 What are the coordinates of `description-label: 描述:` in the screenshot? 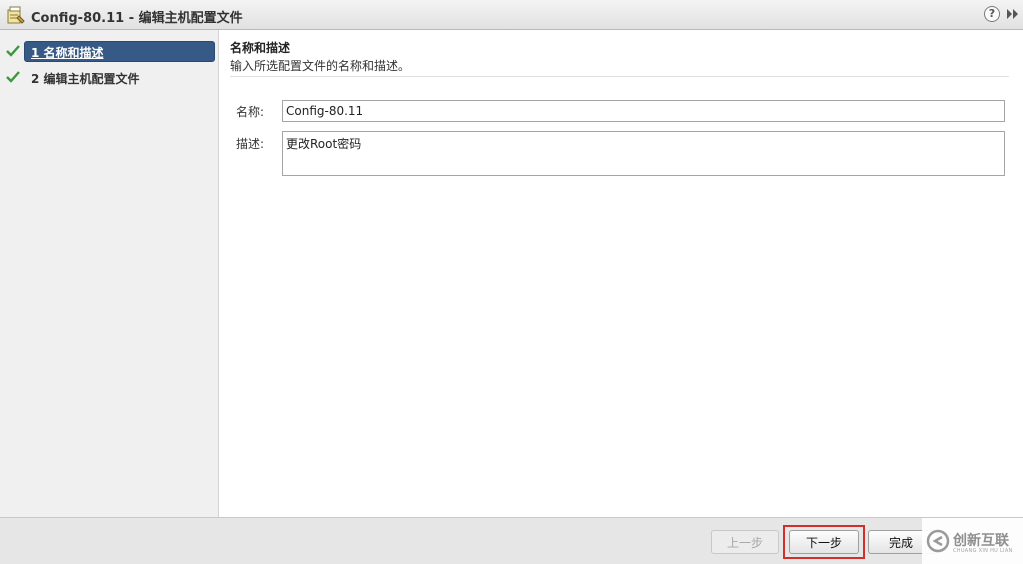 It's located at (250, 144).